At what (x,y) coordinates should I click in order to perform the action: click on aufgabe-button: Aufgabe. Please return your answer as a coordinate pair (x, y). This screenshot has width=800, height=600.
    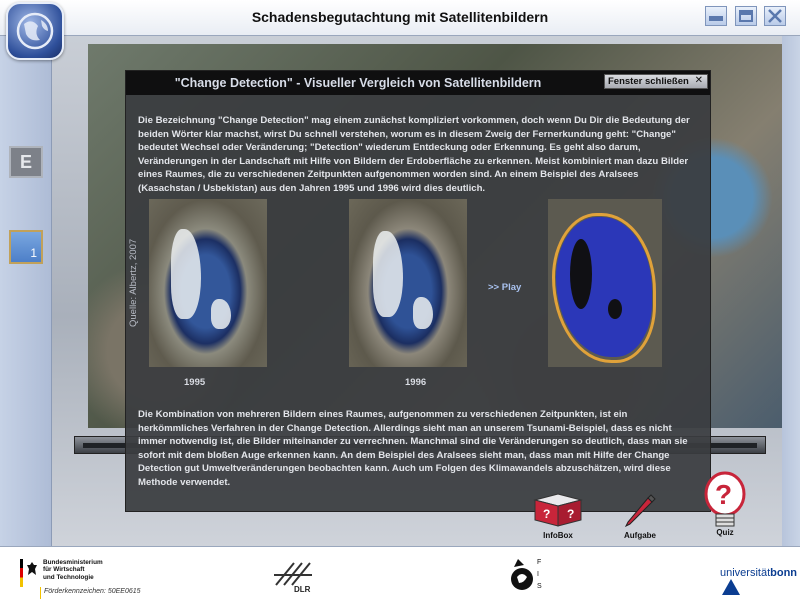
    Looking at the image, I should click on (640, 516).